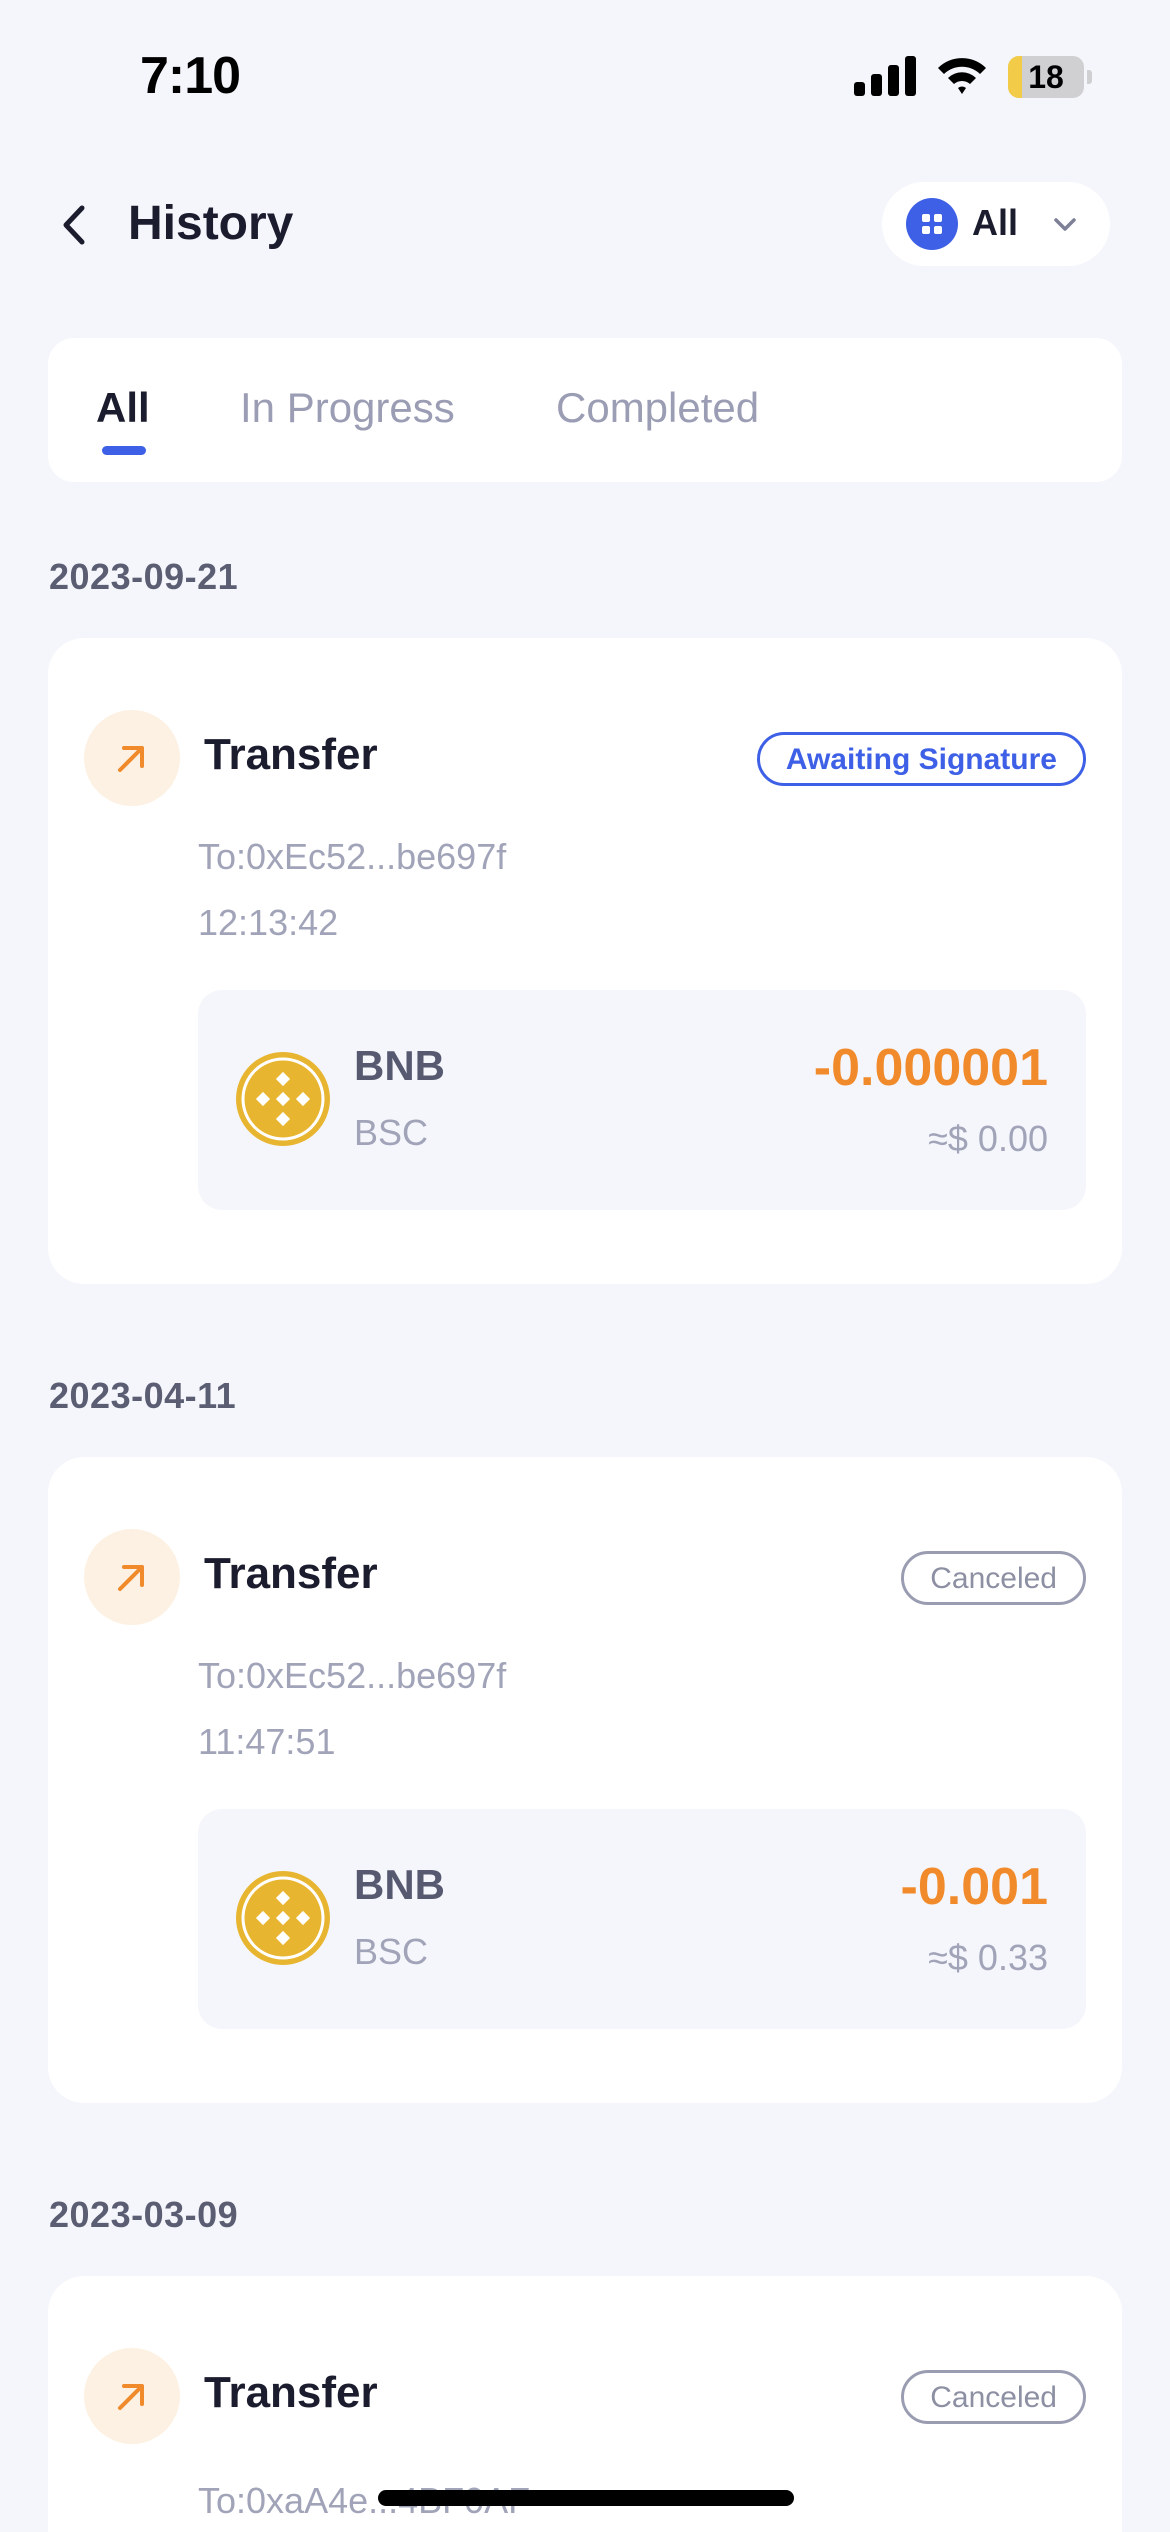 Image resolution: width=1170 pixels, height=2532 pixels. I want to click on tab-all: All, so click(123, 408).